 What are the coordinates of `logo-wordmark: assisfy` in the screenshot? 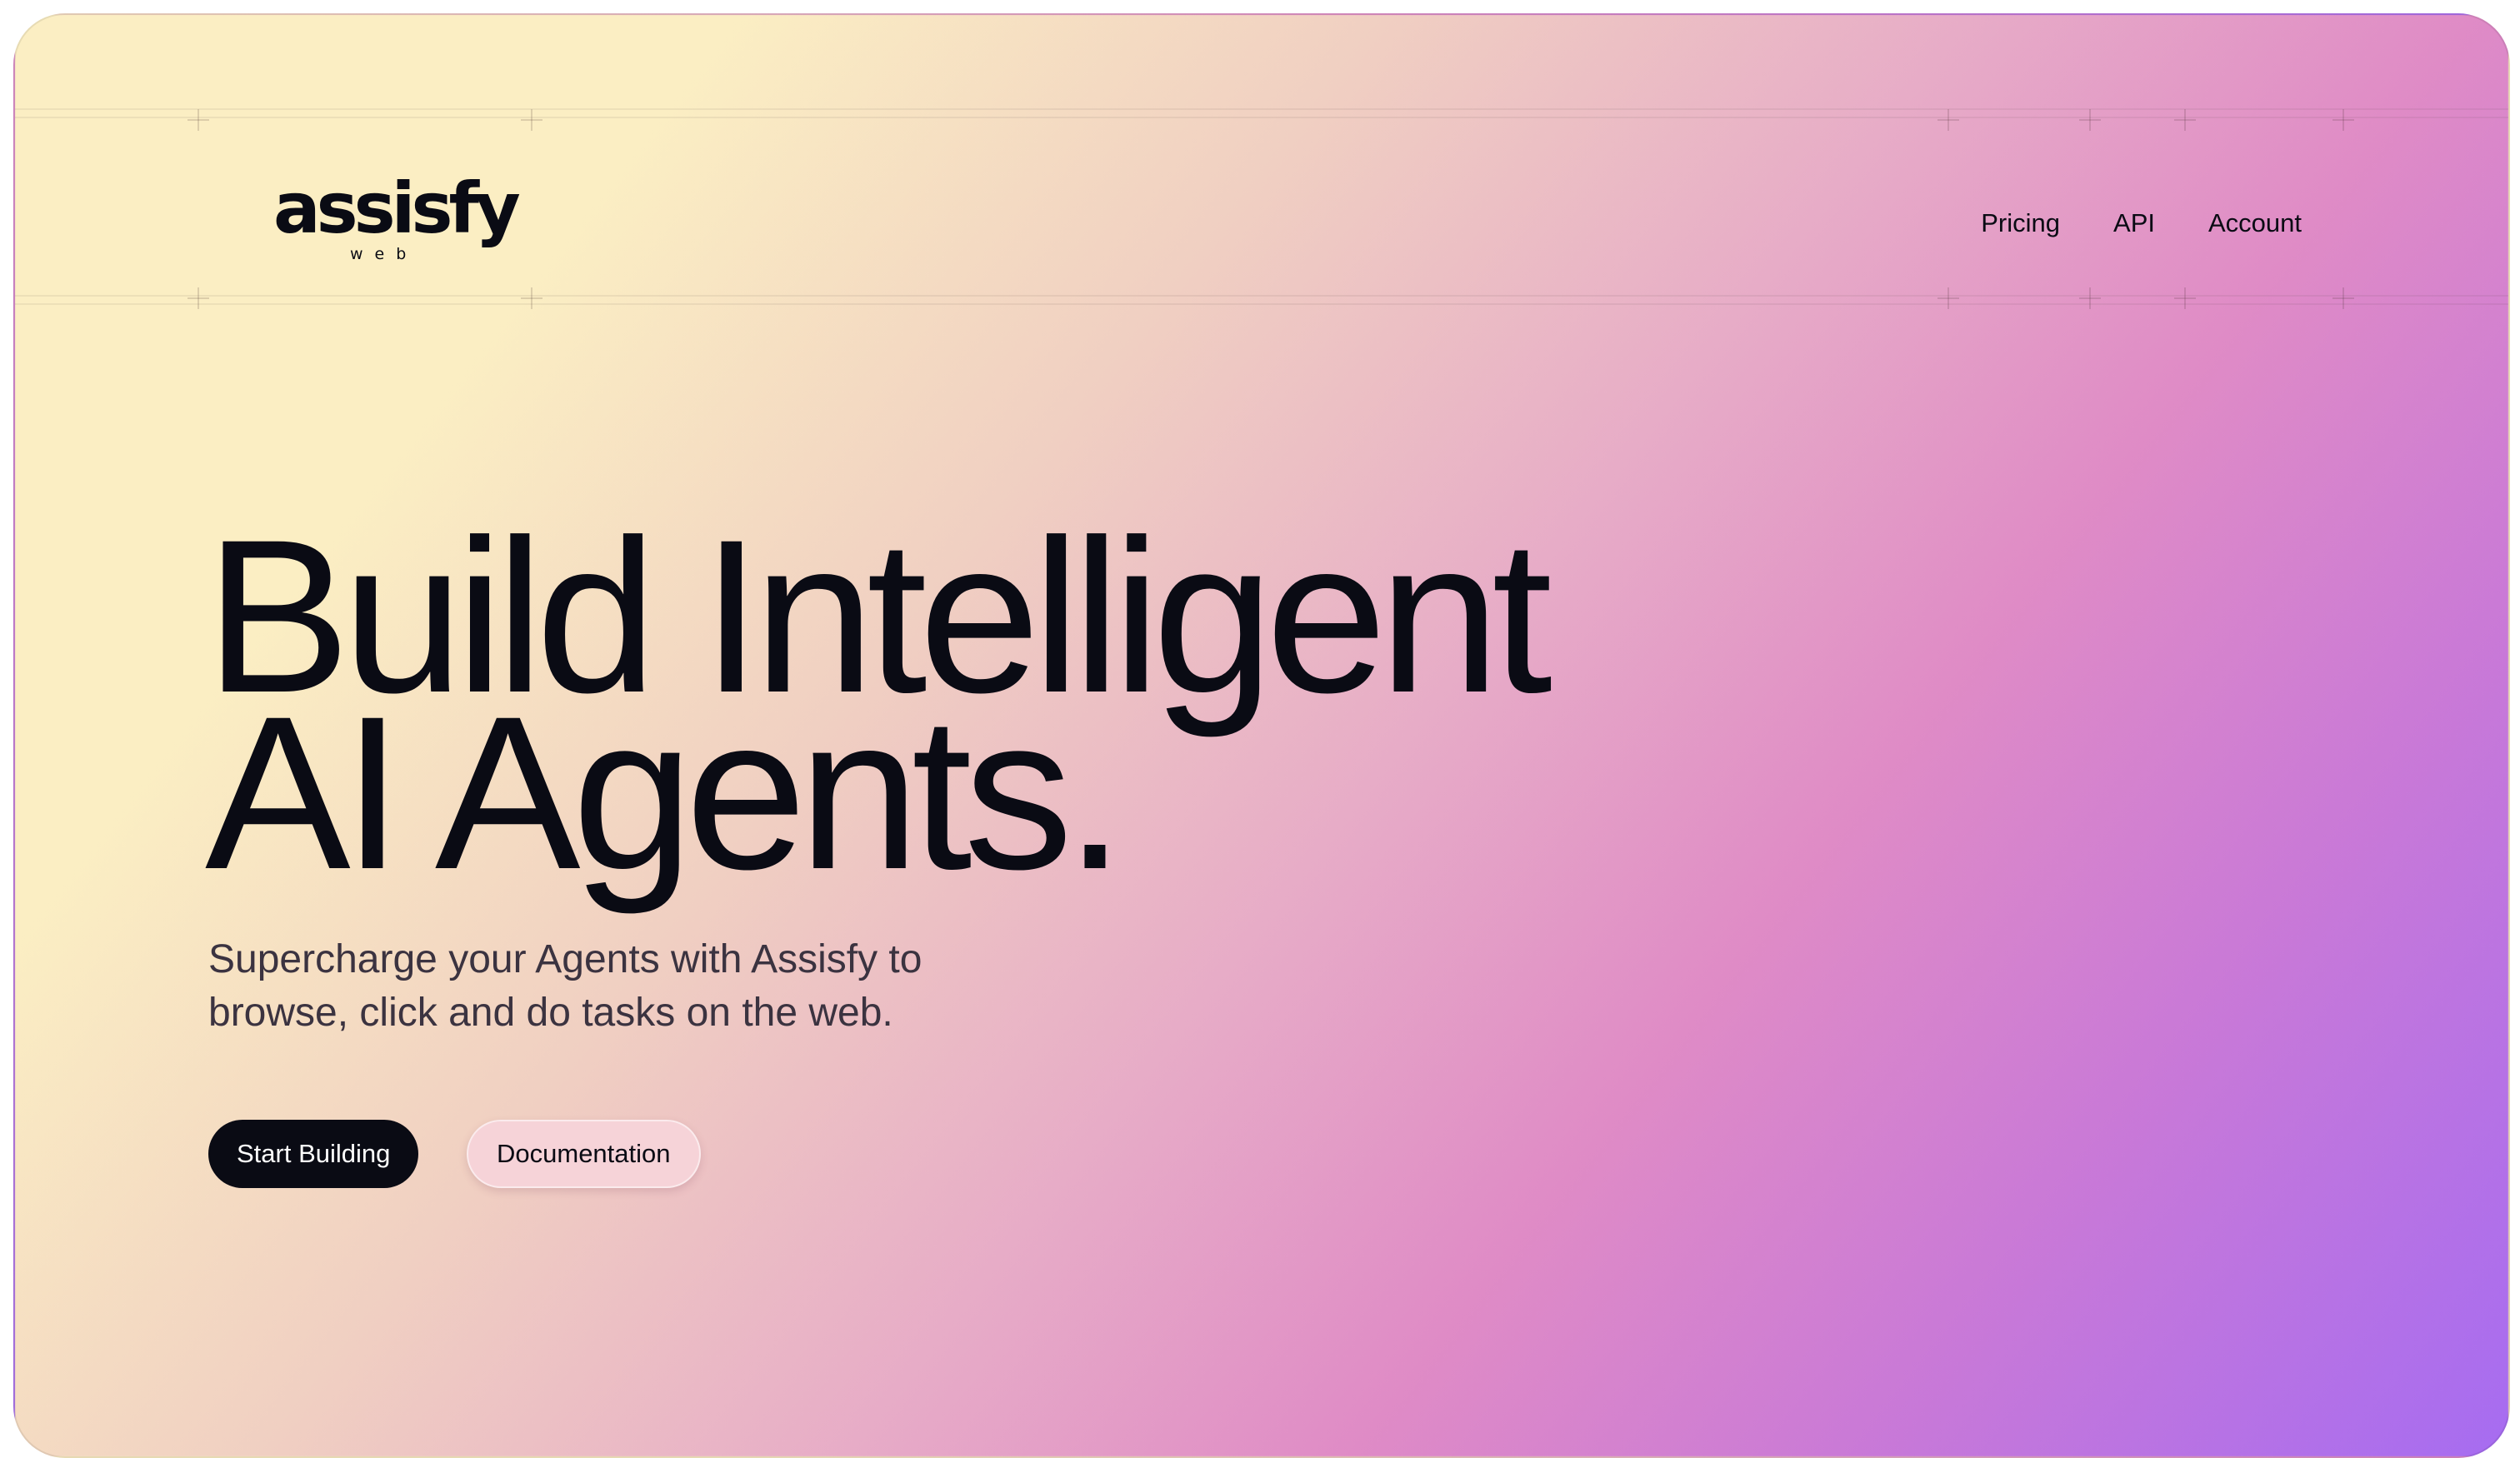 It's located at (397, 208).